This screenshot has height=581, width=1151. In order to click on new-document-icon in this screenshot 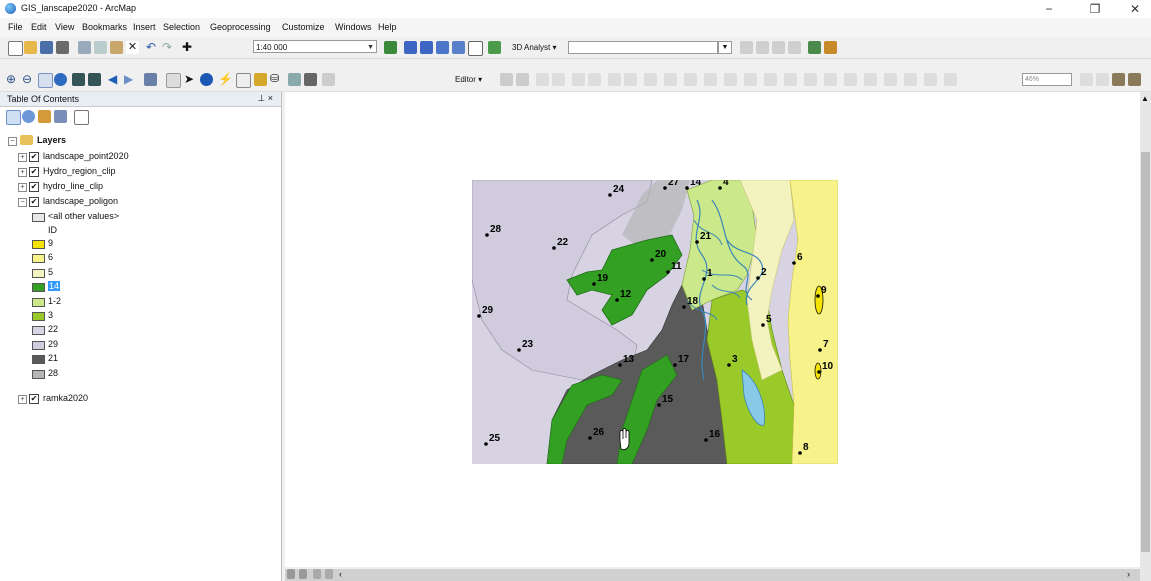, I will do `click(15, 48)`.